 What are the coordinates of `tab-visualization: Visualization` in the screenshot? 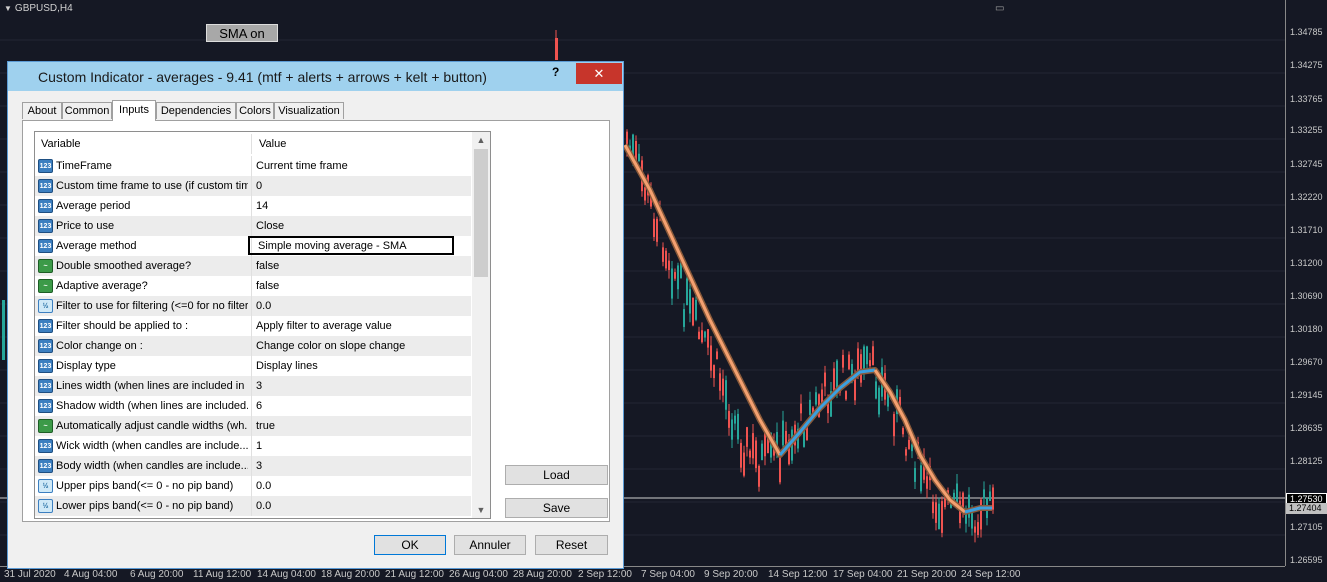 It's located at (309, 110).